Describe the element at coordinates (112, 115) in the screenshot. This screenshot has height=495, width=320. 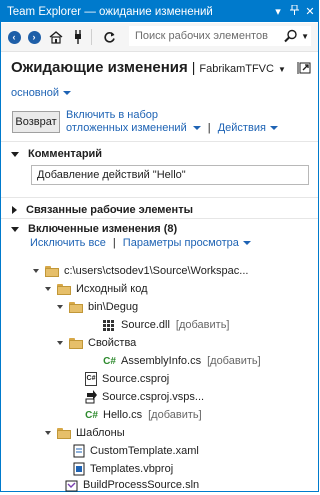
I see `shelve-link: Включить в набор` at that location.